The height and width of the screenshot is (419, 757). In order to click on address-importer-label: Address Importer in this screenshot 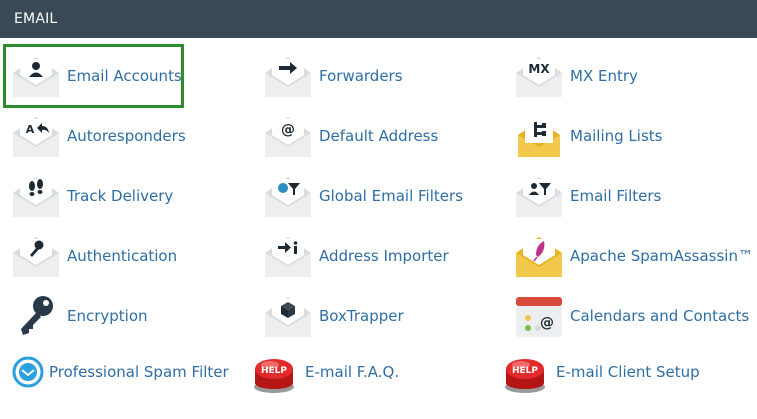, I will do `click(384, 256)`.